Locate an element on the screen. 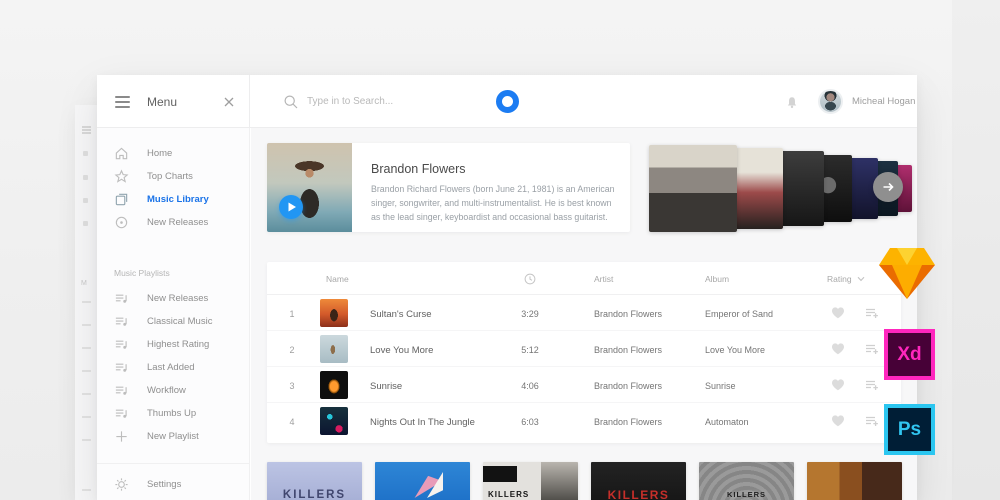 Image resolution: width=1000 pixels, height=500 pixels. play-button is located at coordinates (291, 207).